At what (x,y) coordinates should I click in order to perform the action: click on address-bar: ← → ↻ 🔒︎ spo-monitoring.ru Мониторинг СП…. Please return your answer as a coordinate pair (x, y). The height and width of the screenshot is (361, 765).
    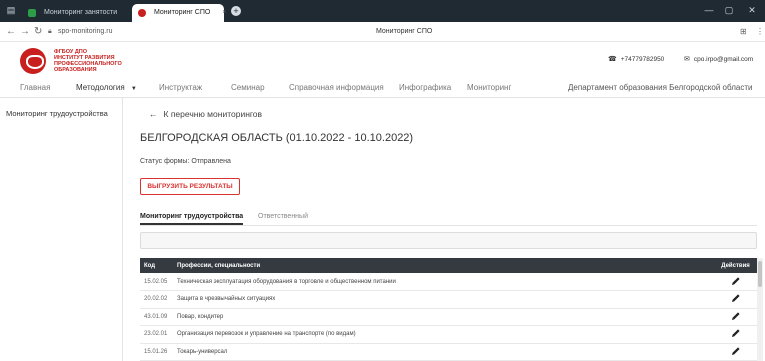
    Looking at the image, I should click on (382, 32).